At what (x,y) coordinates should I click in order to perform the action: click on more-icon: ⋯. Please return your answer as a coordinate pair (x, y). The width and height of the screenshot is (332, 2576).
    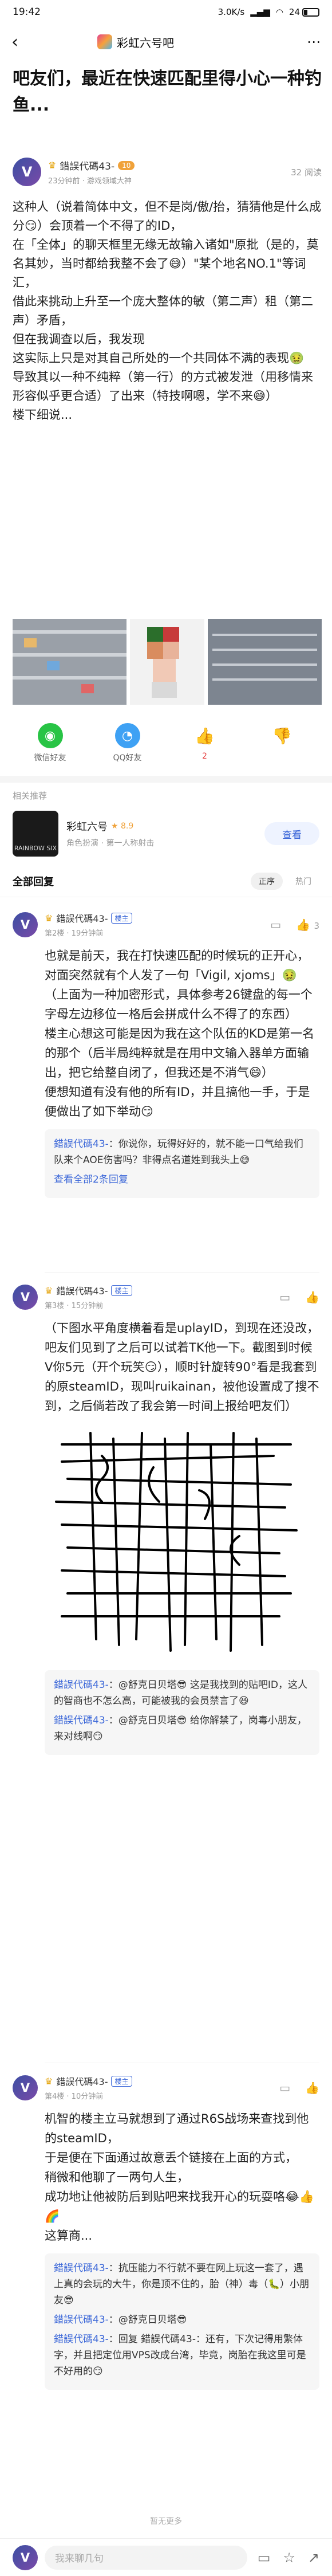
    Looking at the image, I should click on (314, 42).